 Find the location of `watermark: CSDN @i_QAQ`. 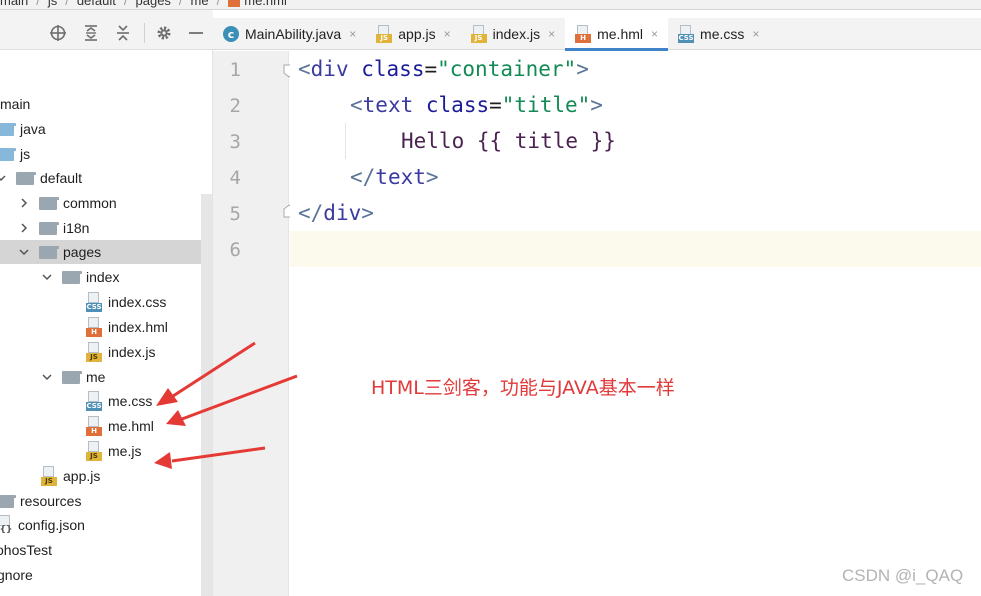

watermark: CSDN @i_QAQ is located at coordinates (903, 575).